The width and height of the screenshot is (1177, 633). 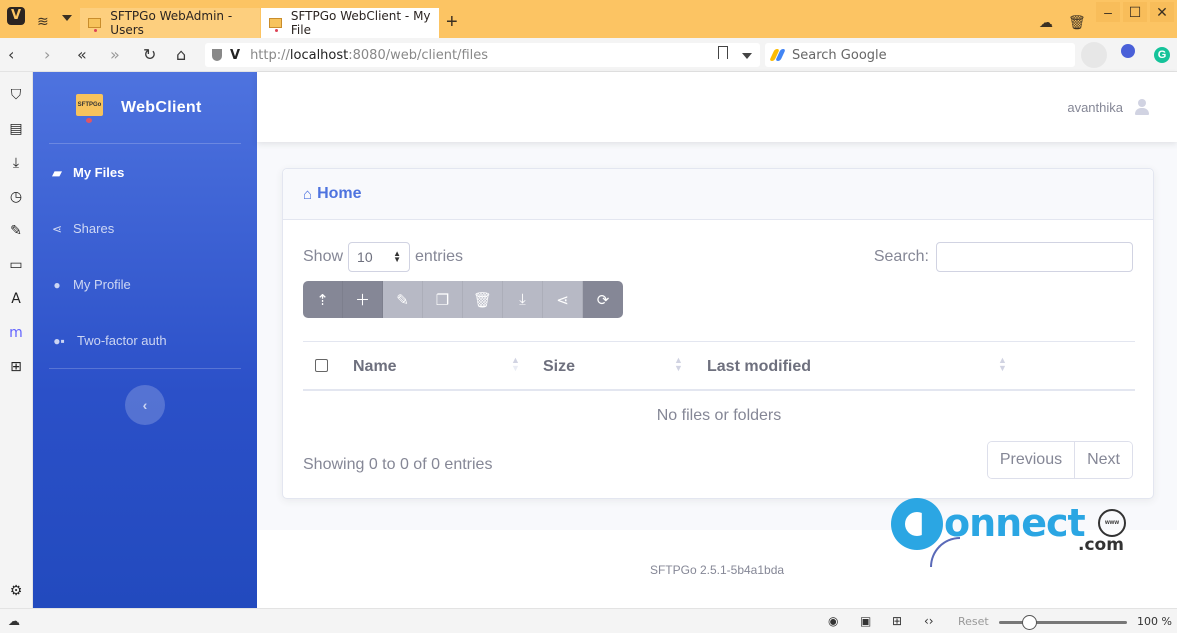 I want to click on table-header: Name ▲ ▼ Size ▲ ▼ Last modified ▲ ▼, so click(x=719, y=366).